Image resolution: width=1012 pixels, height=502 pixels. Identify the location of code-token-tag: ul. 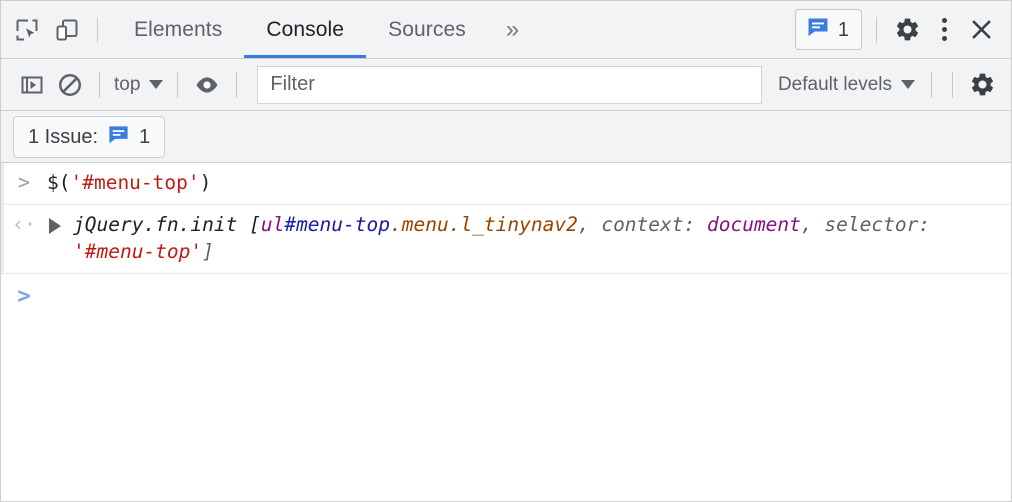
(272, 224).